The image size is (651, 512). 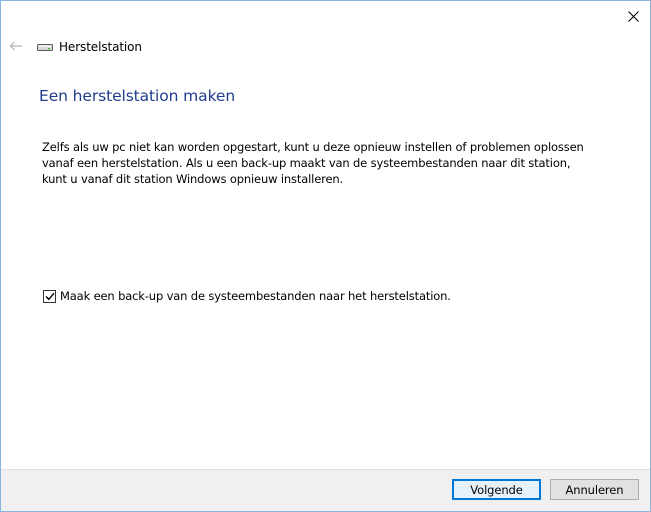 I want to click on checkmark-icon, so click(x=50, y=296).